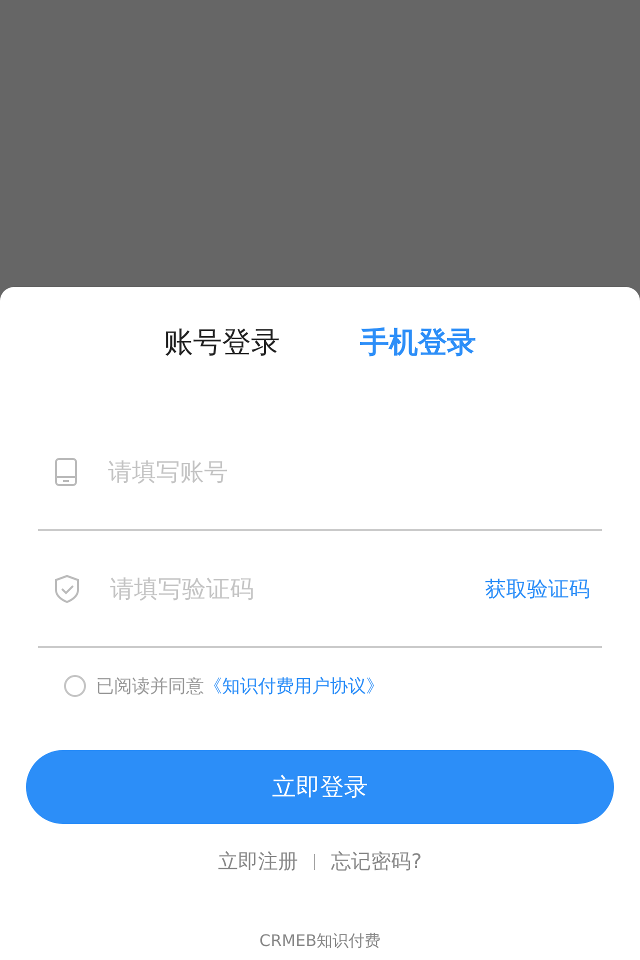  Describe the element at coordinates (67, 589) in the screenshot. I see `shield-check-icon` at that location.